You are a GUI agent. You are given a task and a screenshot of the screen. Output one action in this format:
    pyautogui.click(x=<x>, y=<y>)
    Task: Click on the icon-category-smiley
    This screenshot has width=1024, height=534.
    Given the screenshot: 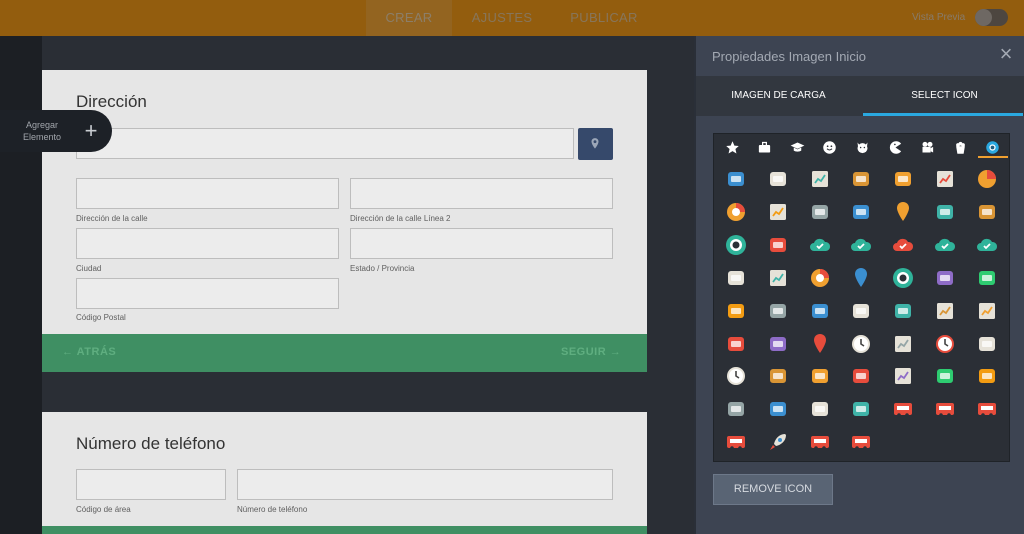 What is the action you would take?
    pyautogui.click(x=830, y=147)
    